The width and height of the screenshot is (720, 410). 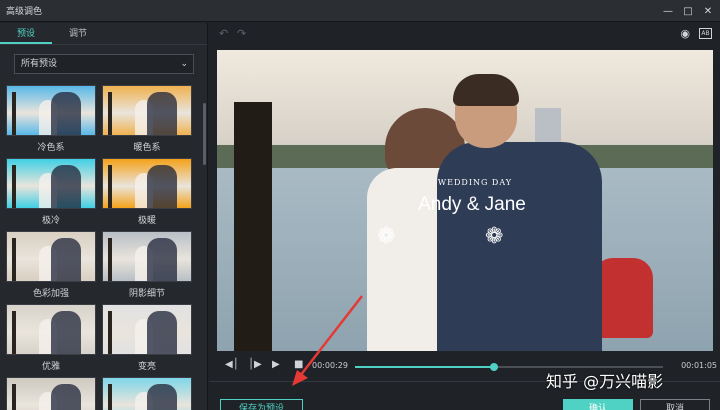 I want to click on window-controls: — □ ✕, so click(x=688, y=11).